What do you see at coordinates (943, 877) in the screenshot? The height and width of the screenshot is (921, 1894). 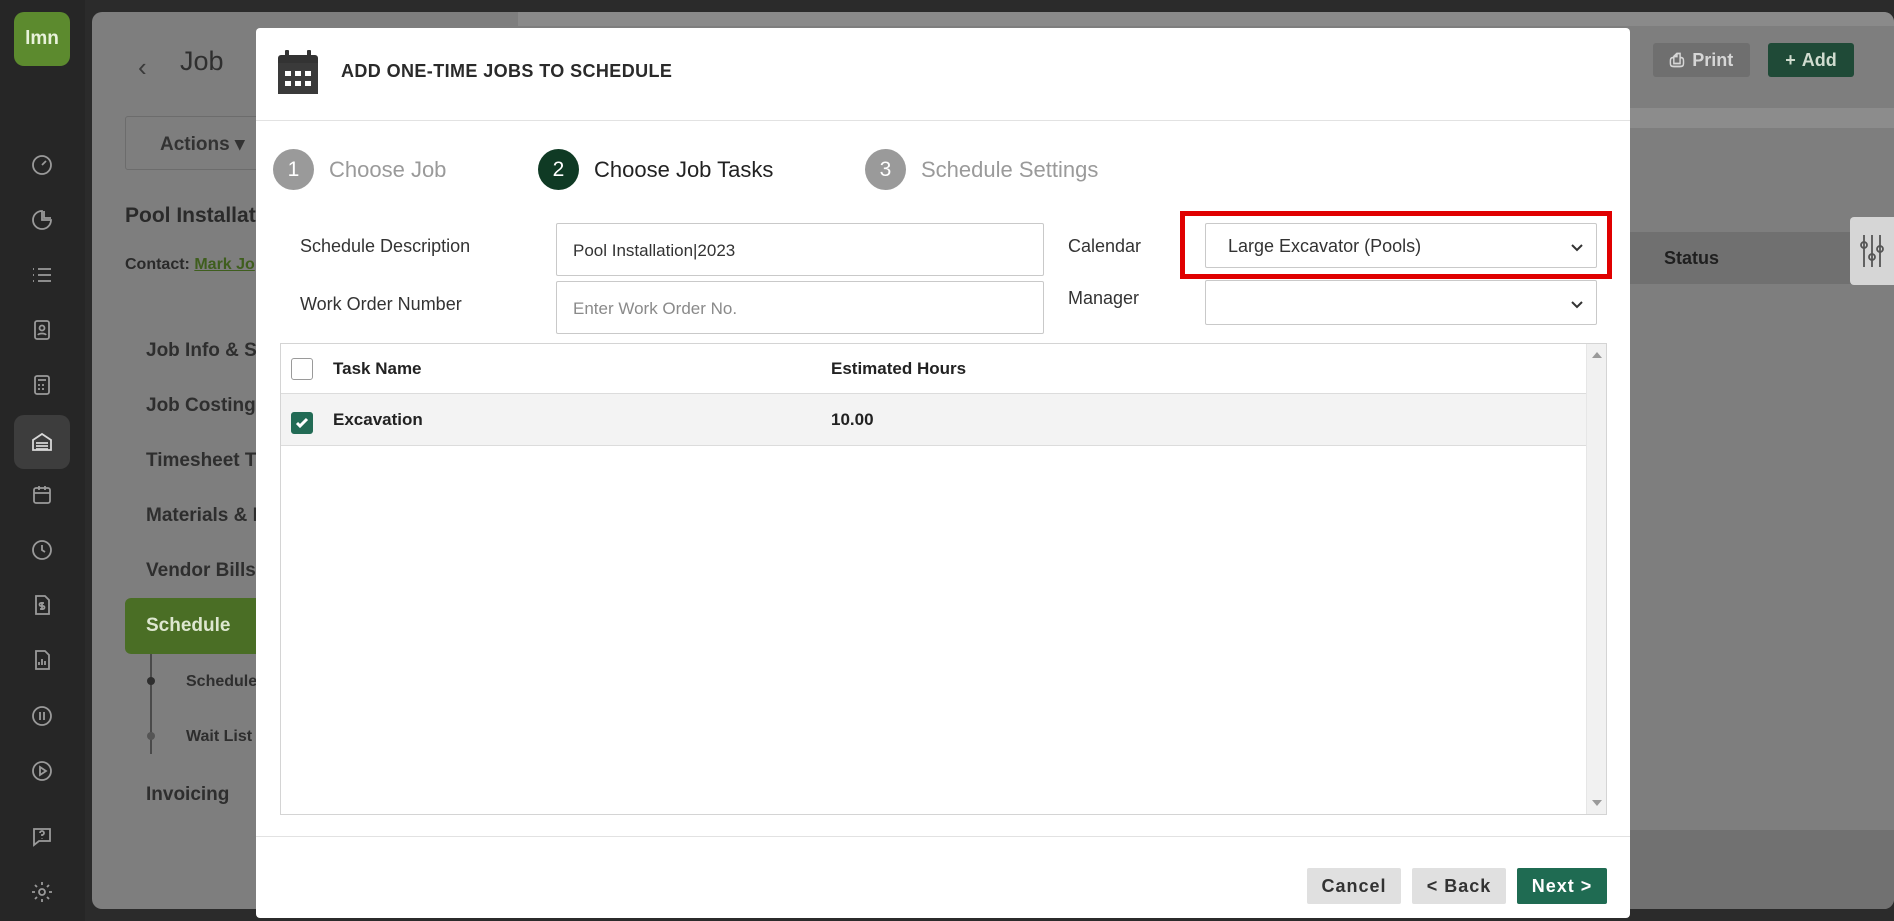 I see `modal-footer: Cancel < Back Next >` at bounding box center [943, 877].